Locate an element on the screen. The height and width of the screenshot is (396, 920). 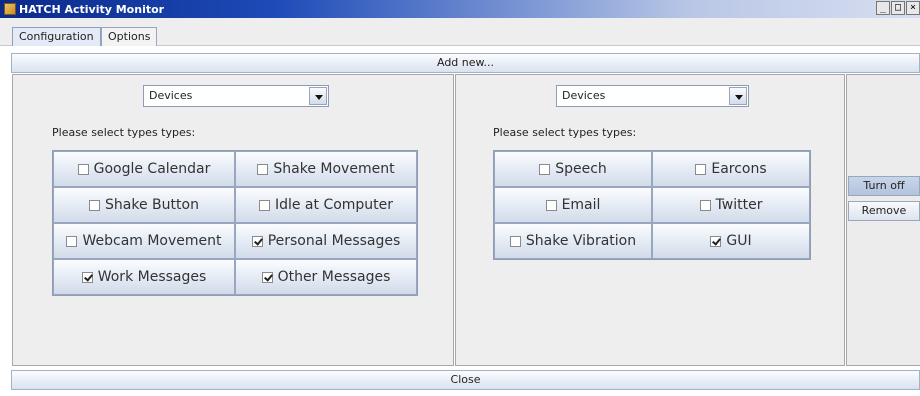
right-option: Shake Vibration is located at coordinates (573, 241).